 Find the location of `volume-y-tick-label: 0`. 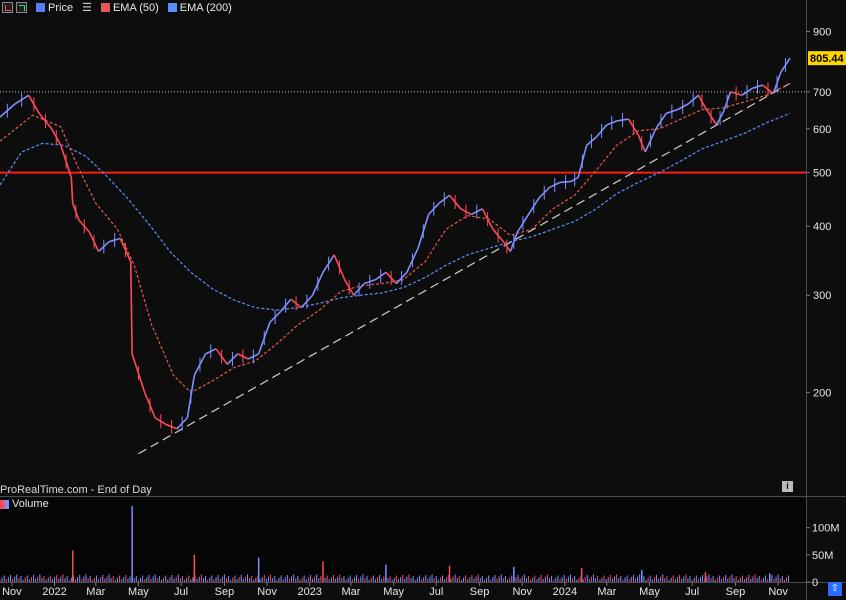

volume-y-tick-label: 0 is located at coordinates (815, 583).